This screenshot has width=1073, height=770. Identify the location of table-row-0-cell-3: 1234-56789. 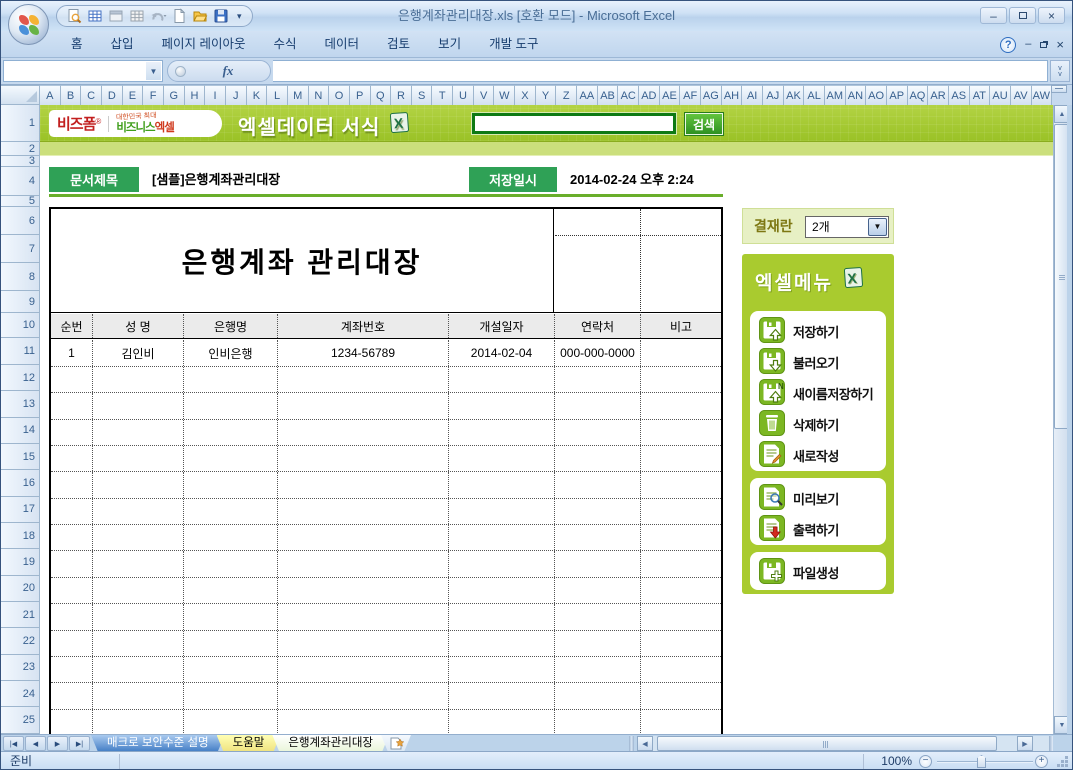
(362, 353).